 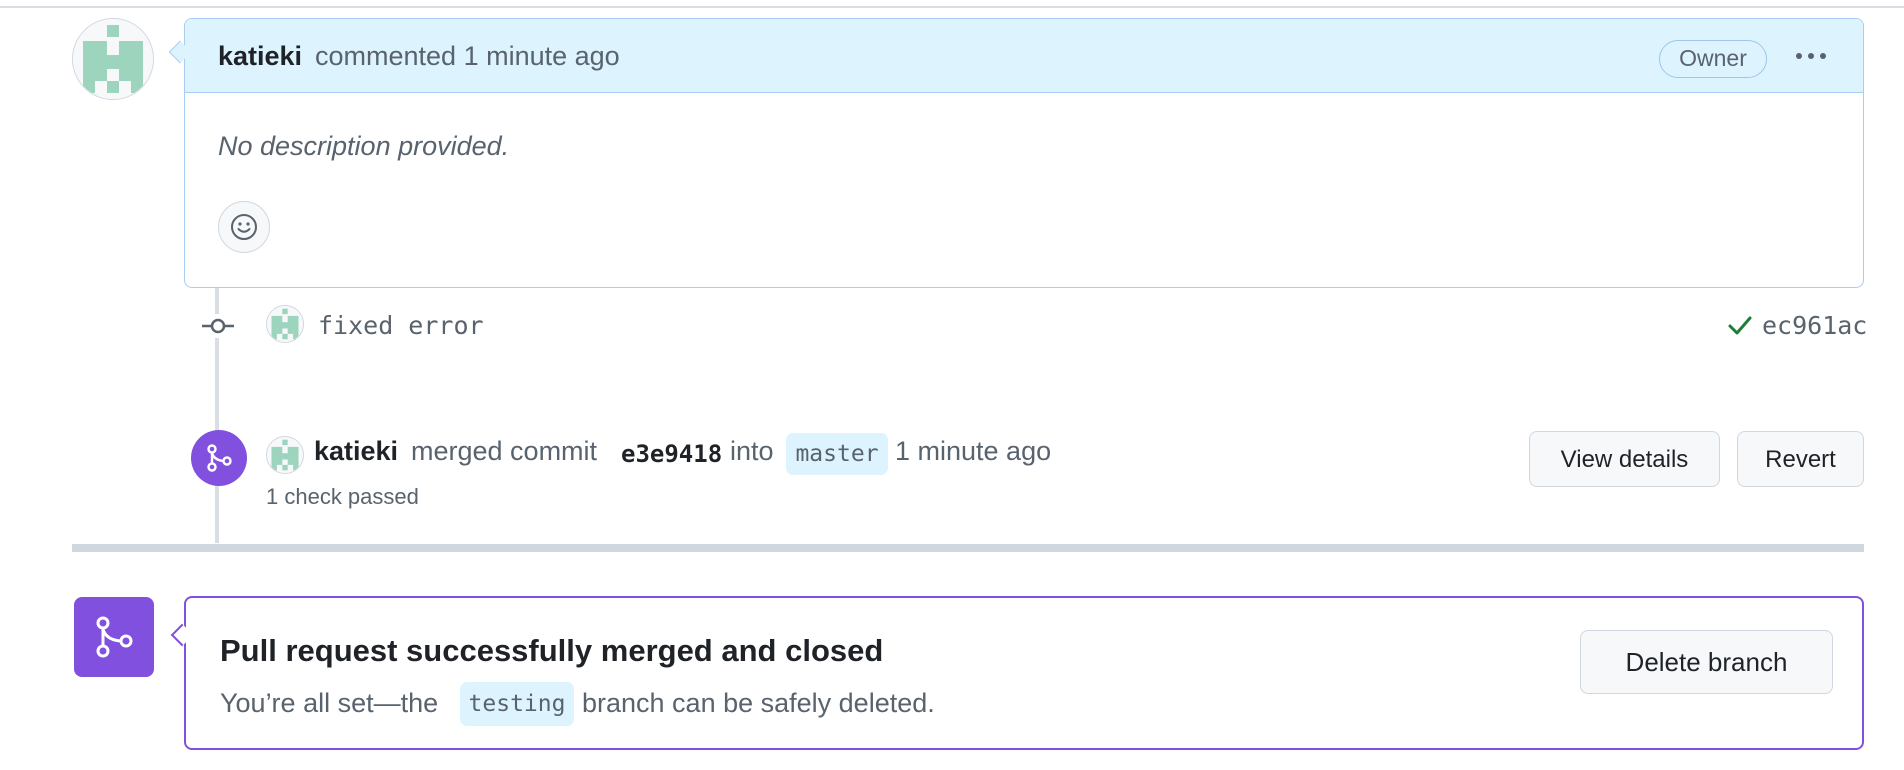 What do you see at coordinates (837, 454) in the screenshot?
I see `base-branch-chip: master` at bounding box center [837, 454].